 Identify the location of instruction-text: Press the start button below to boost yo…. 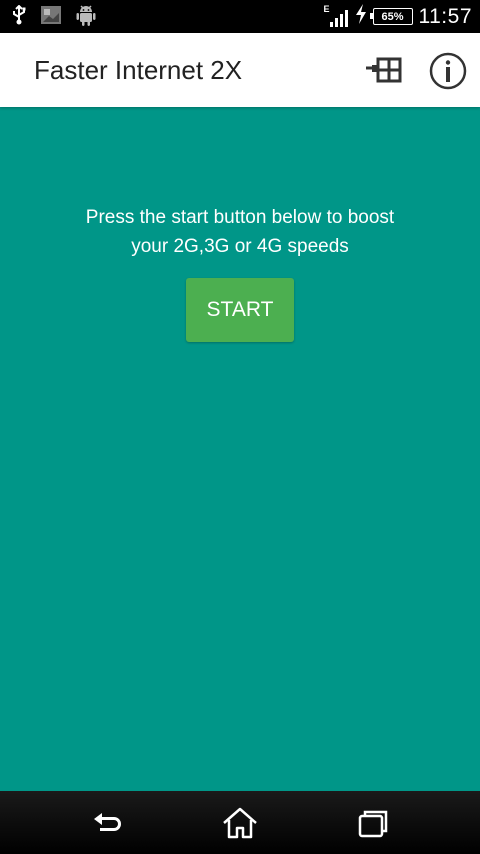
(240, 232).